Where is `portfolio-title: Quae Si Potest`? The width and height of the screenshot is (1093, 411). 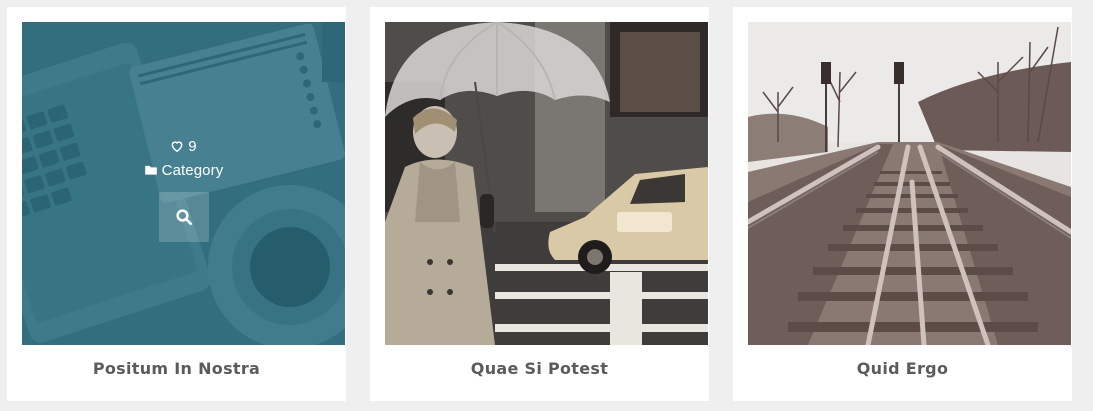 portfolio-title: Quae Si Potest is located at coordinates (539, 368).